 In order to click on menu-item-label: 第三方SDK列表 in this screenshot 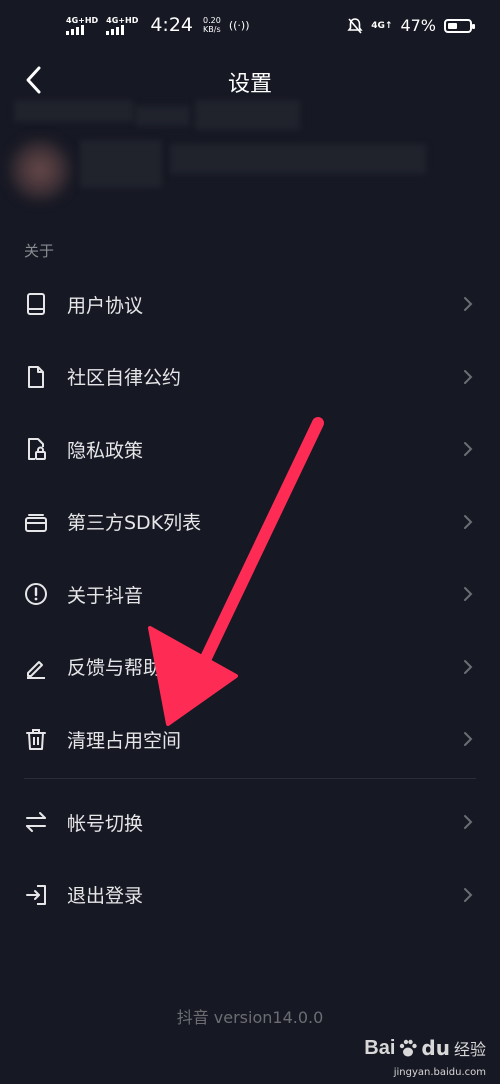, I will do `click(134, 523)`.